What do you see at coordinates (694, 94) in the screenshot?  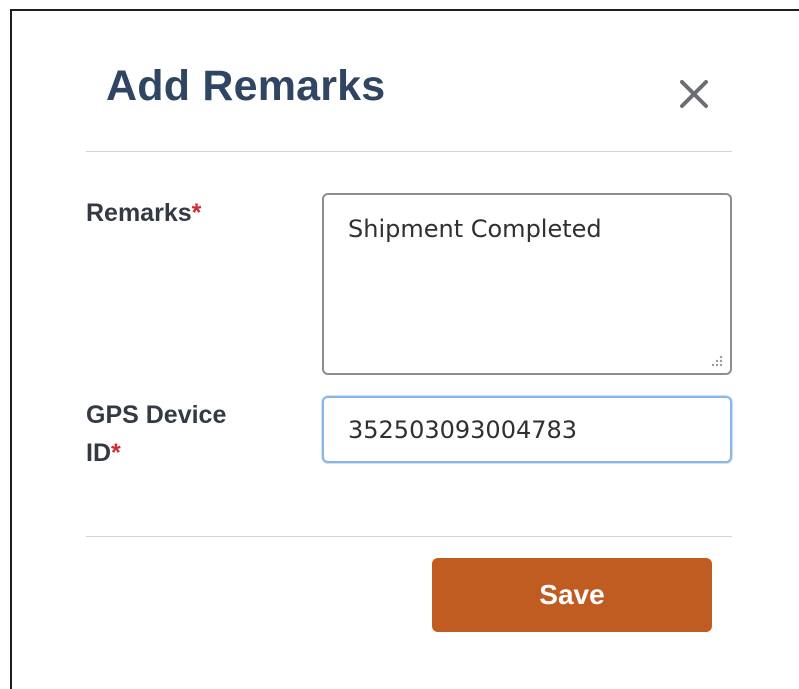 I see `close-icon` at bounding box center [694, 94].